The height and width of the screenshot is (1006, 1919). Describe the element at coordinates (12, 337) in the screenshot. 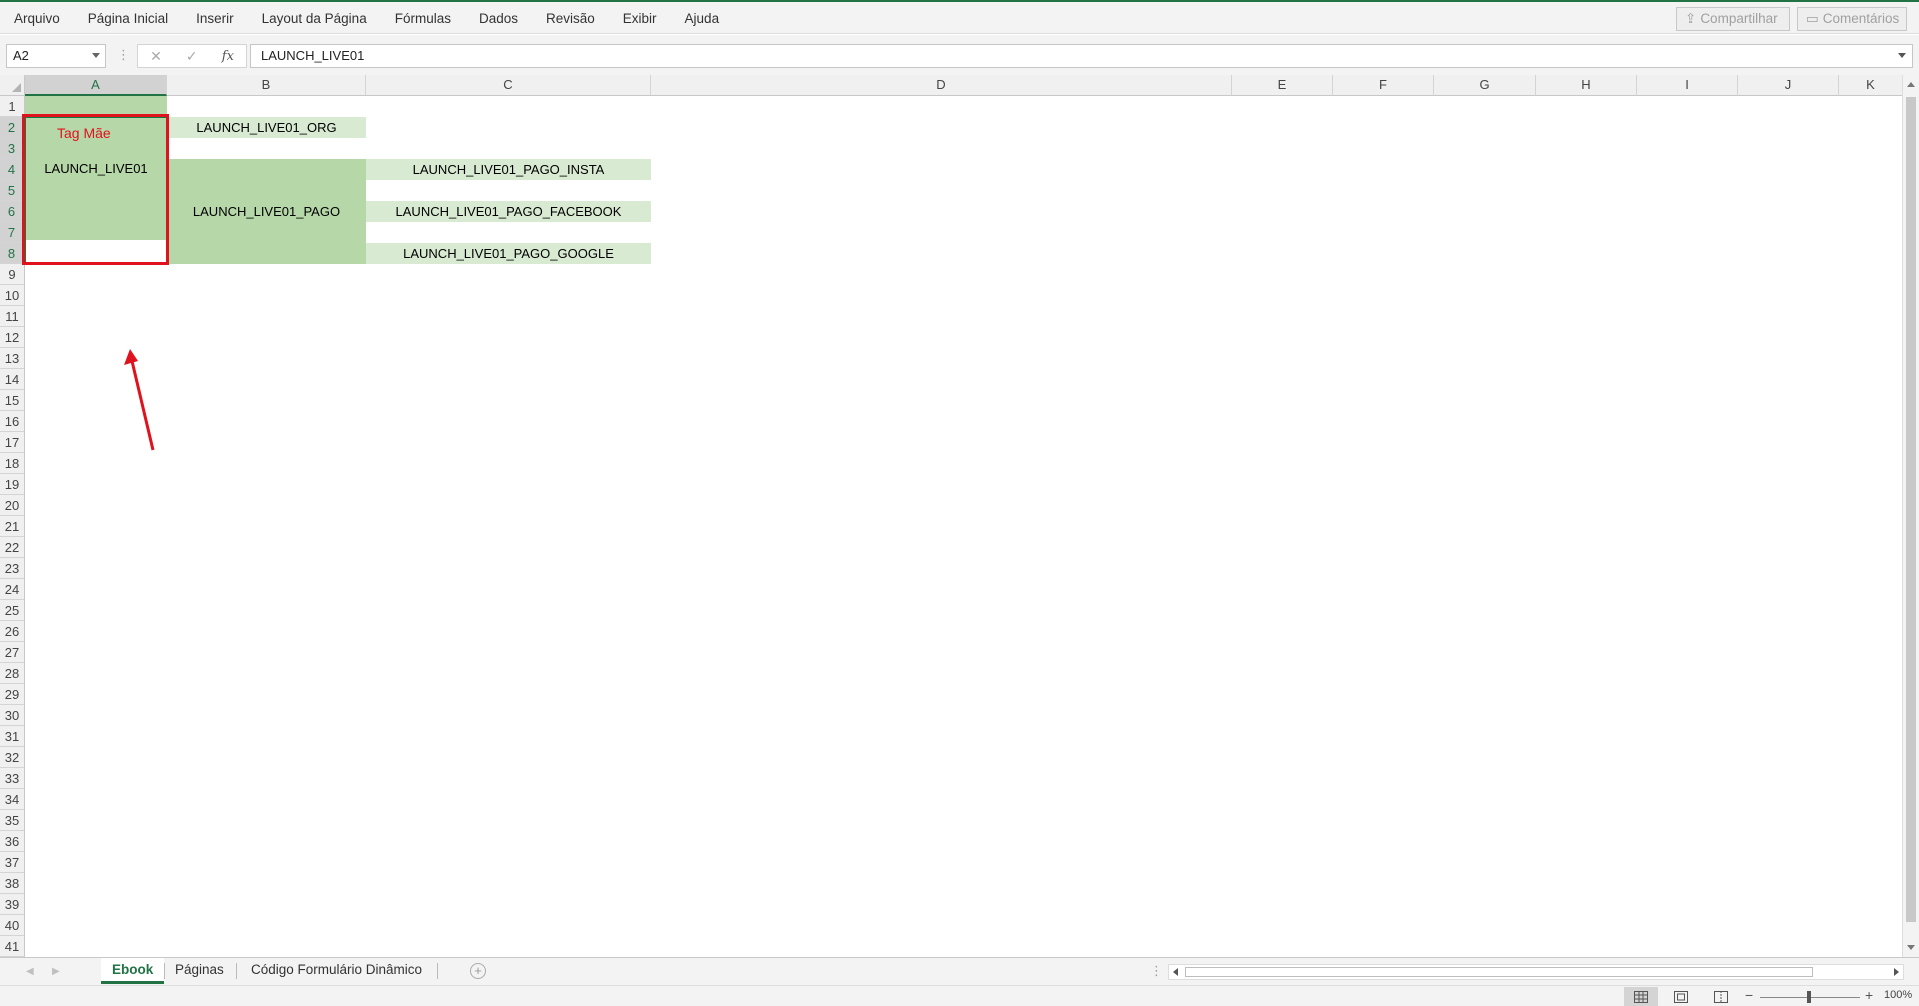

I see `row-header-12: 12` at that location.